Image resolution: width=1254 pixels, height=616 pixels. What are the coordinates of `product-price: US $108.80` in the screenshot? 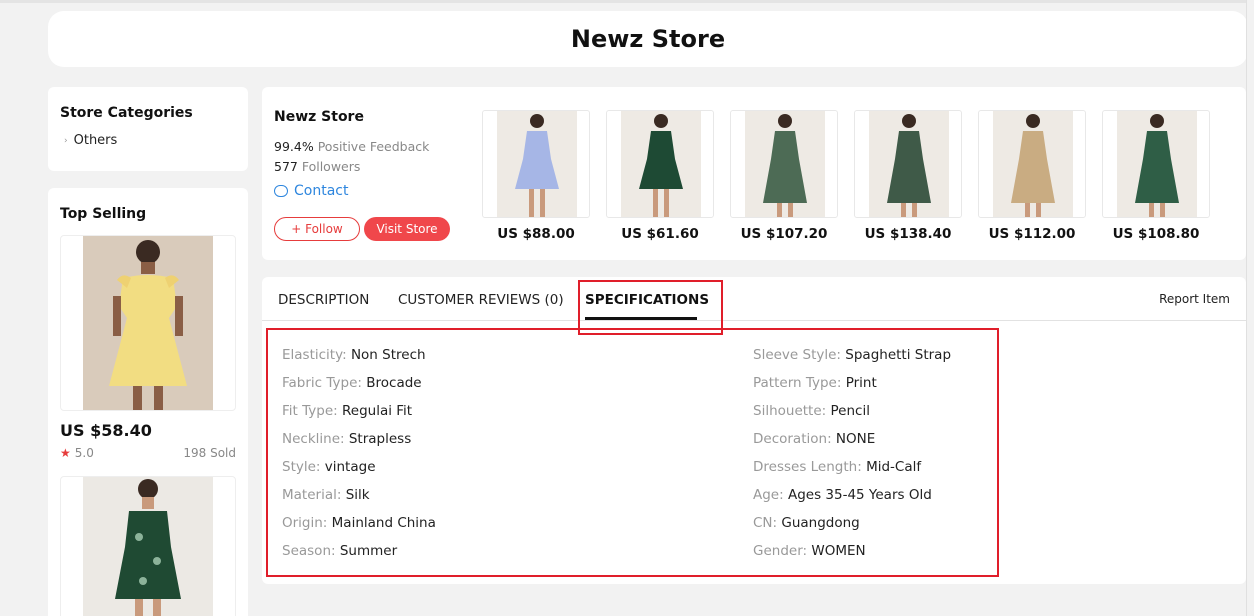 It's located at (1156, 234).